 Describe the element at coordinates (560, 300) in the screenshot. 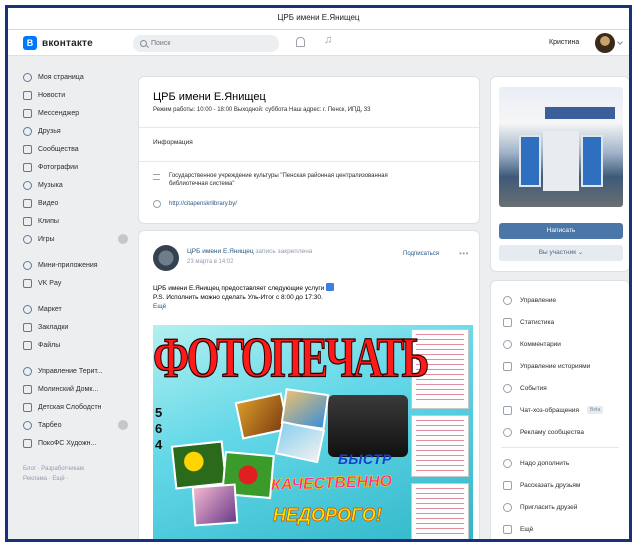

I see `admin-menu-item: Управление` at that location.